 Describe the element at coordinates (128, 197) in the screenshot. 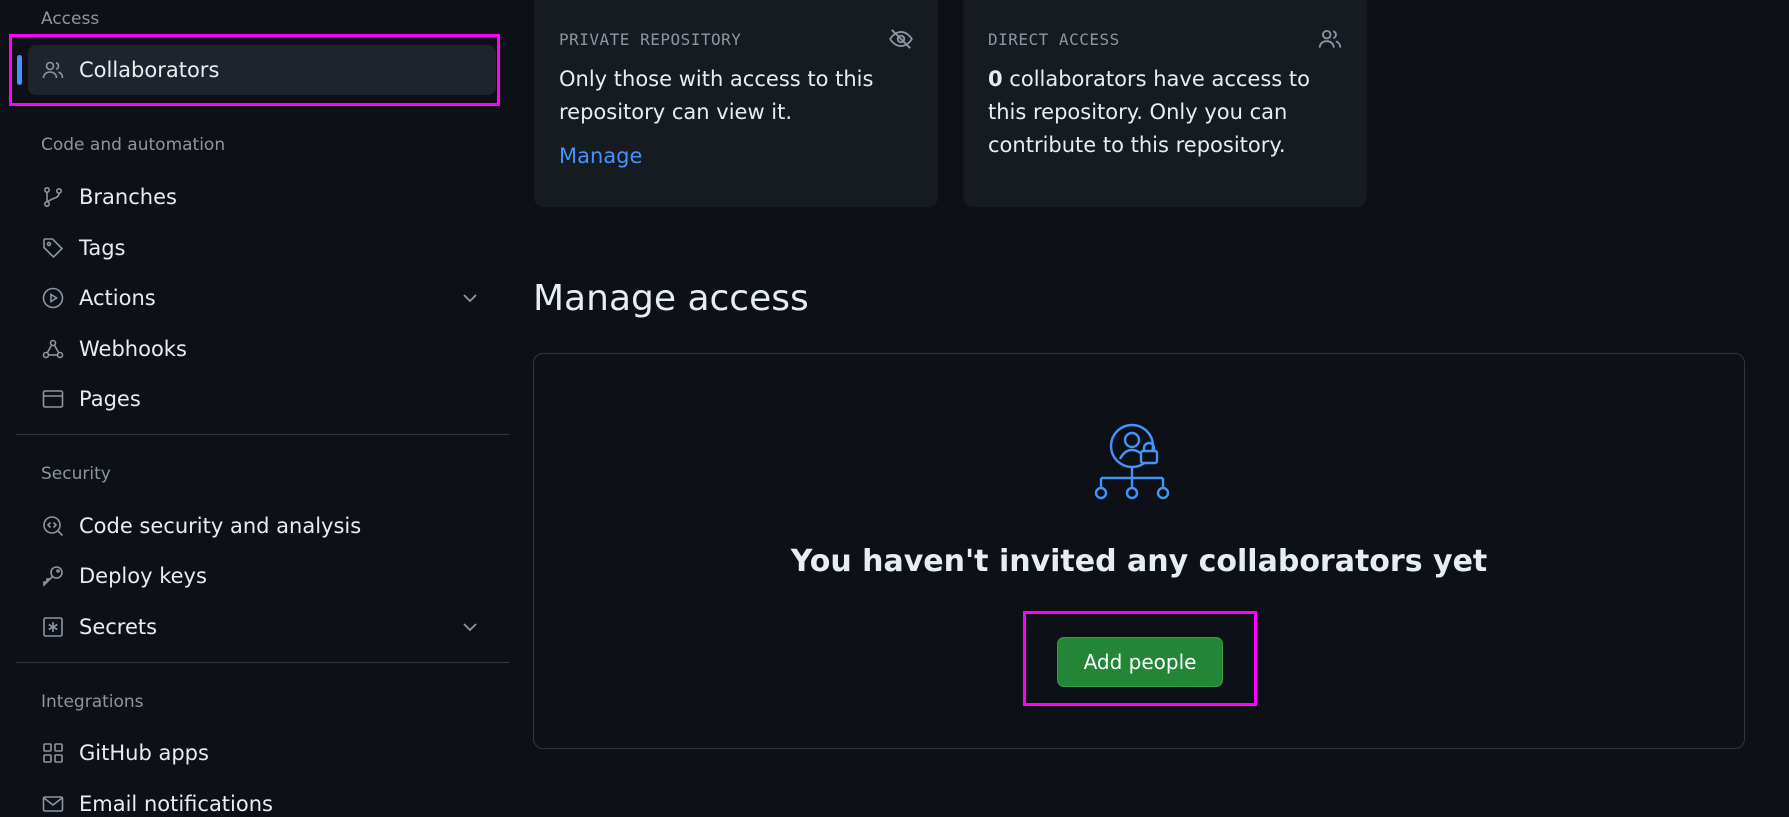

I see `sidebar-item-label: Branches` at that location.